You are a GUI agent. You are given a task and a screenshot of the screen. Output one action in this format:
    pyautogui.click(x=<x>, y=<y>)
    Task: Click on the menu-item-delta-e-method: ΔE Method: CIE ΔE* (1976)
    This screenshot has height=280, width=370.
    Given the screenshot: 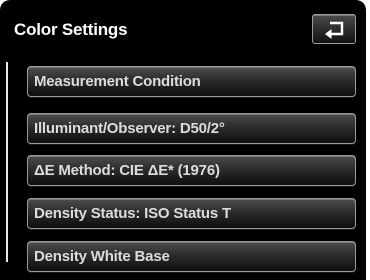 What is the action you would take?
    pyautogui.click(x=191, y=170)
    